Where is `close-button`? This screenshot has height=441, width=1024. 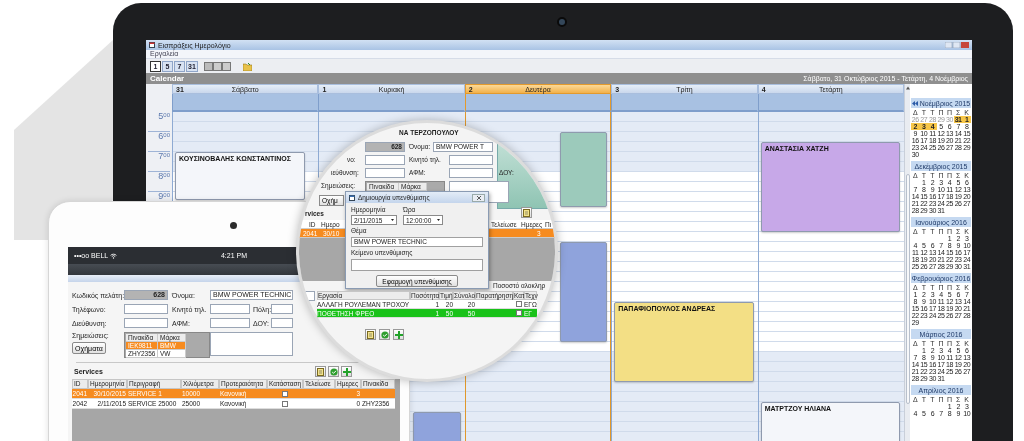
close-button is located at coordinates (478, 197).